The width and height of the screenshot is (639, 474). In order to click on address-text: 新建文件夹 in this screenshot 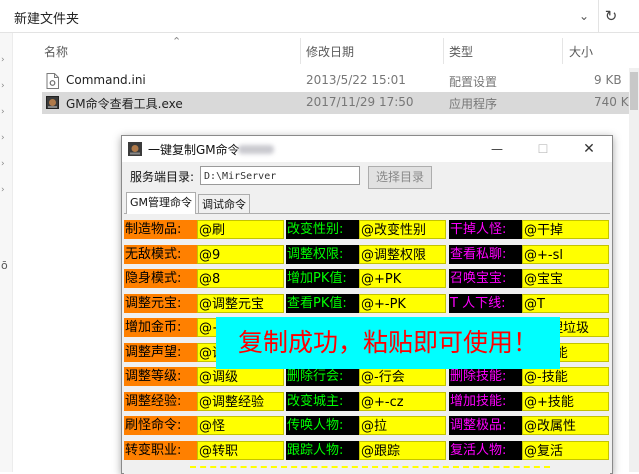, I will do `click(47, 19)`.